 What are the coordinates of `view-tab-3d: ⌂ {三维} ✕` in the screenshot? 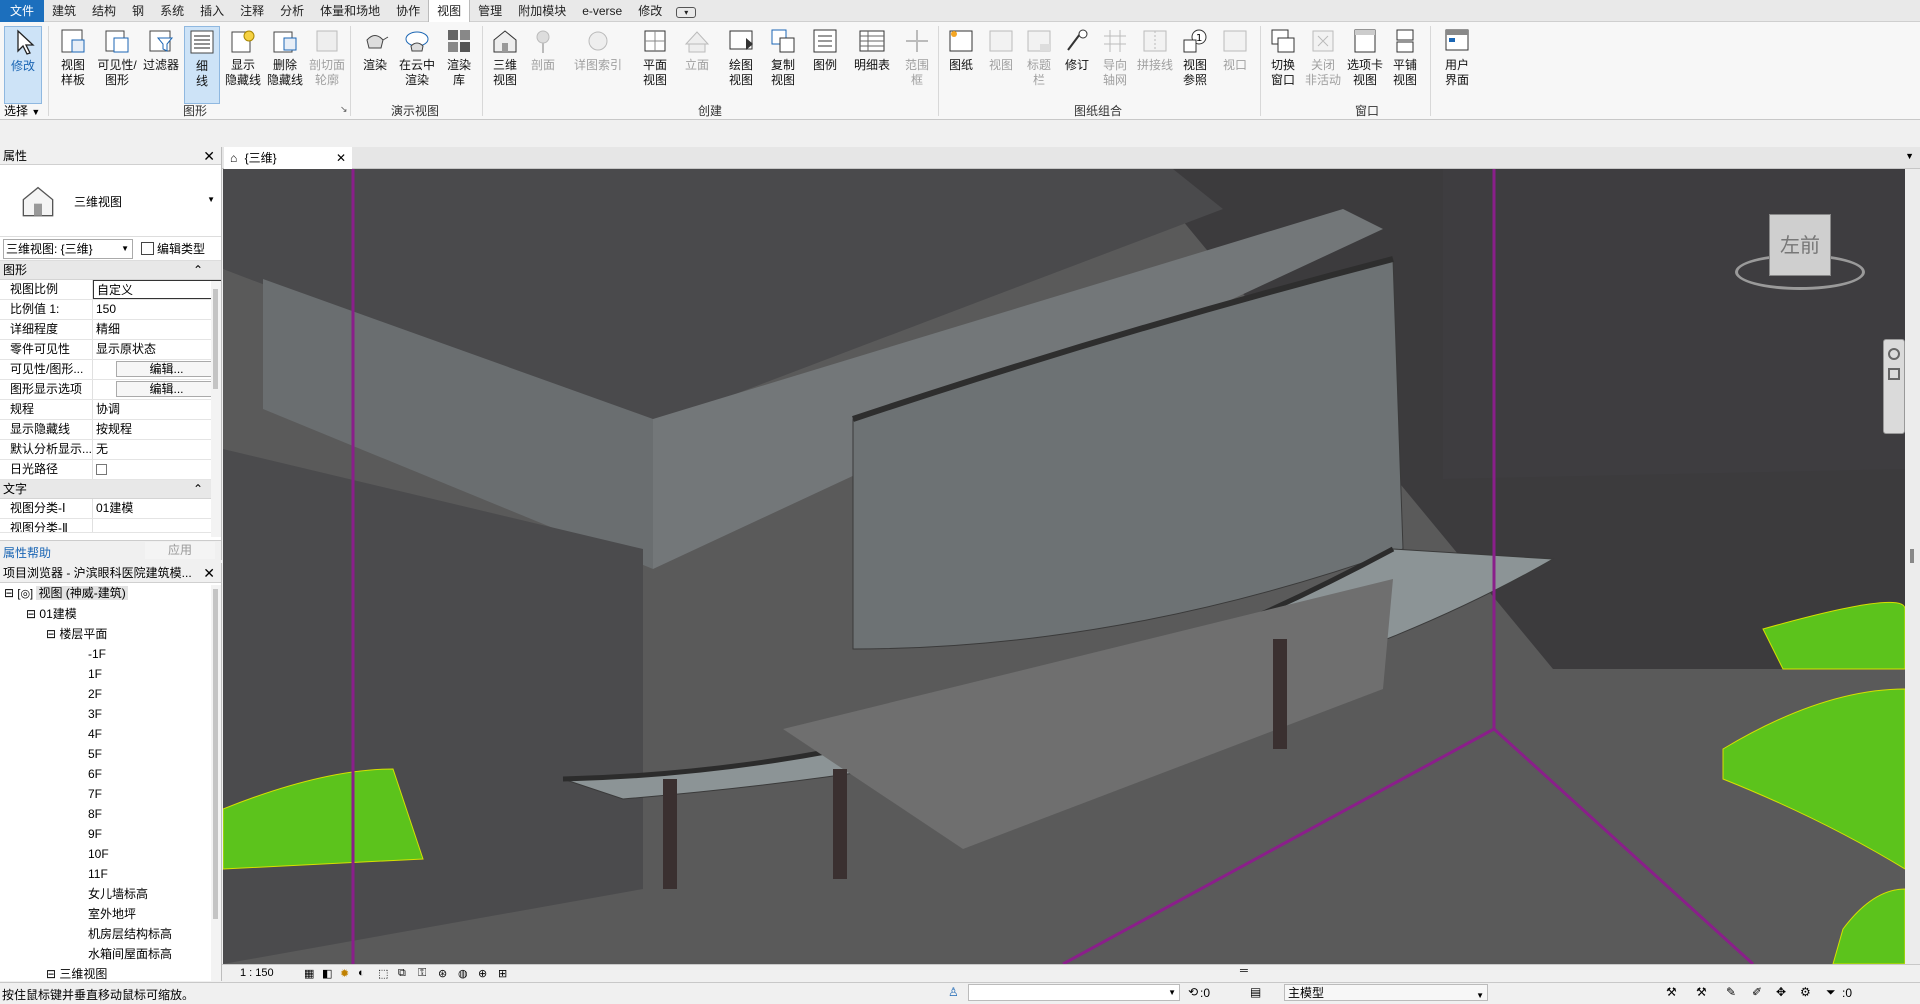 It's located at (288, 158).